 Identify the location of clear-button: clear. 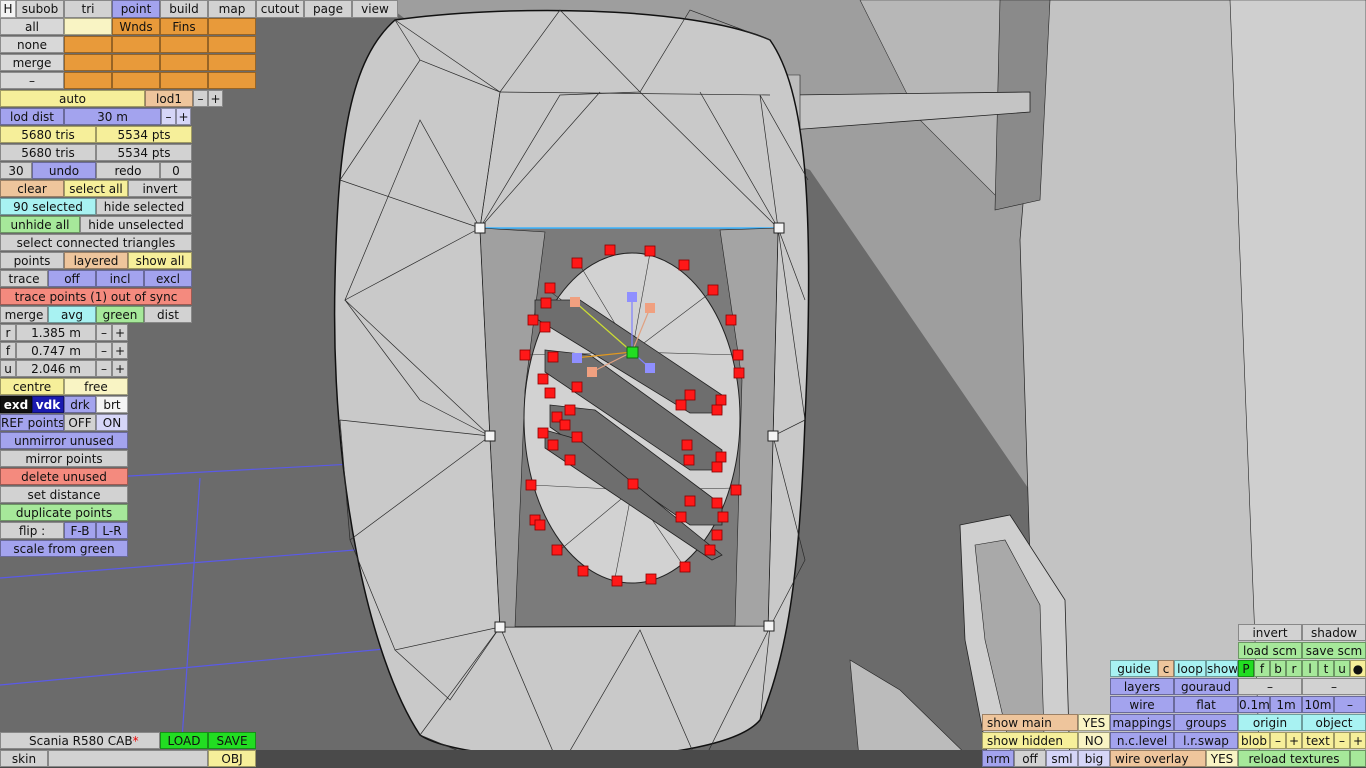
(32, 188).